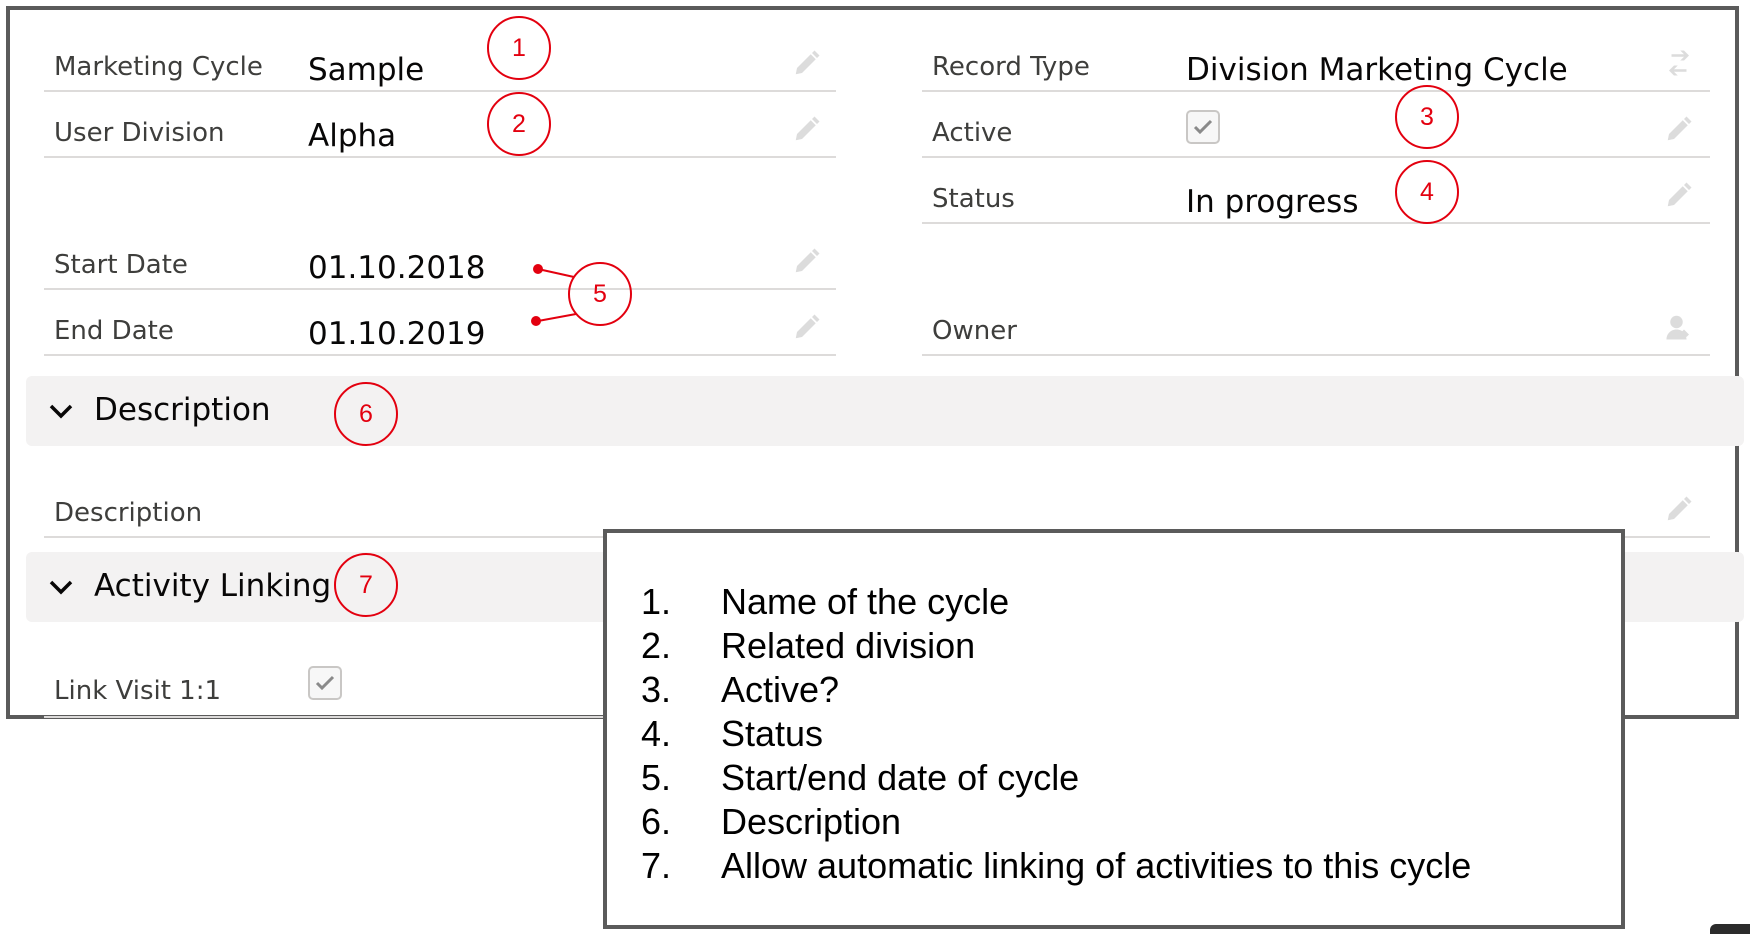 The height and width of the screenshot is (934, 1750). What do you see at coordinates (1730, 929) in the screenshot?
I see `corner-edge-decoration` at bounding box center [1730, 929].